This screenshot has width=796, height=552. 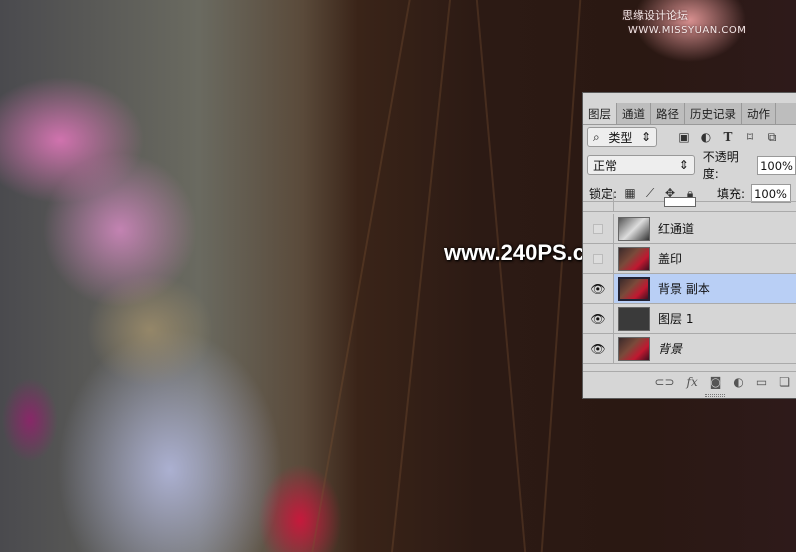 I want to click on folder-icon: ▭, so click(x=761, y=382).